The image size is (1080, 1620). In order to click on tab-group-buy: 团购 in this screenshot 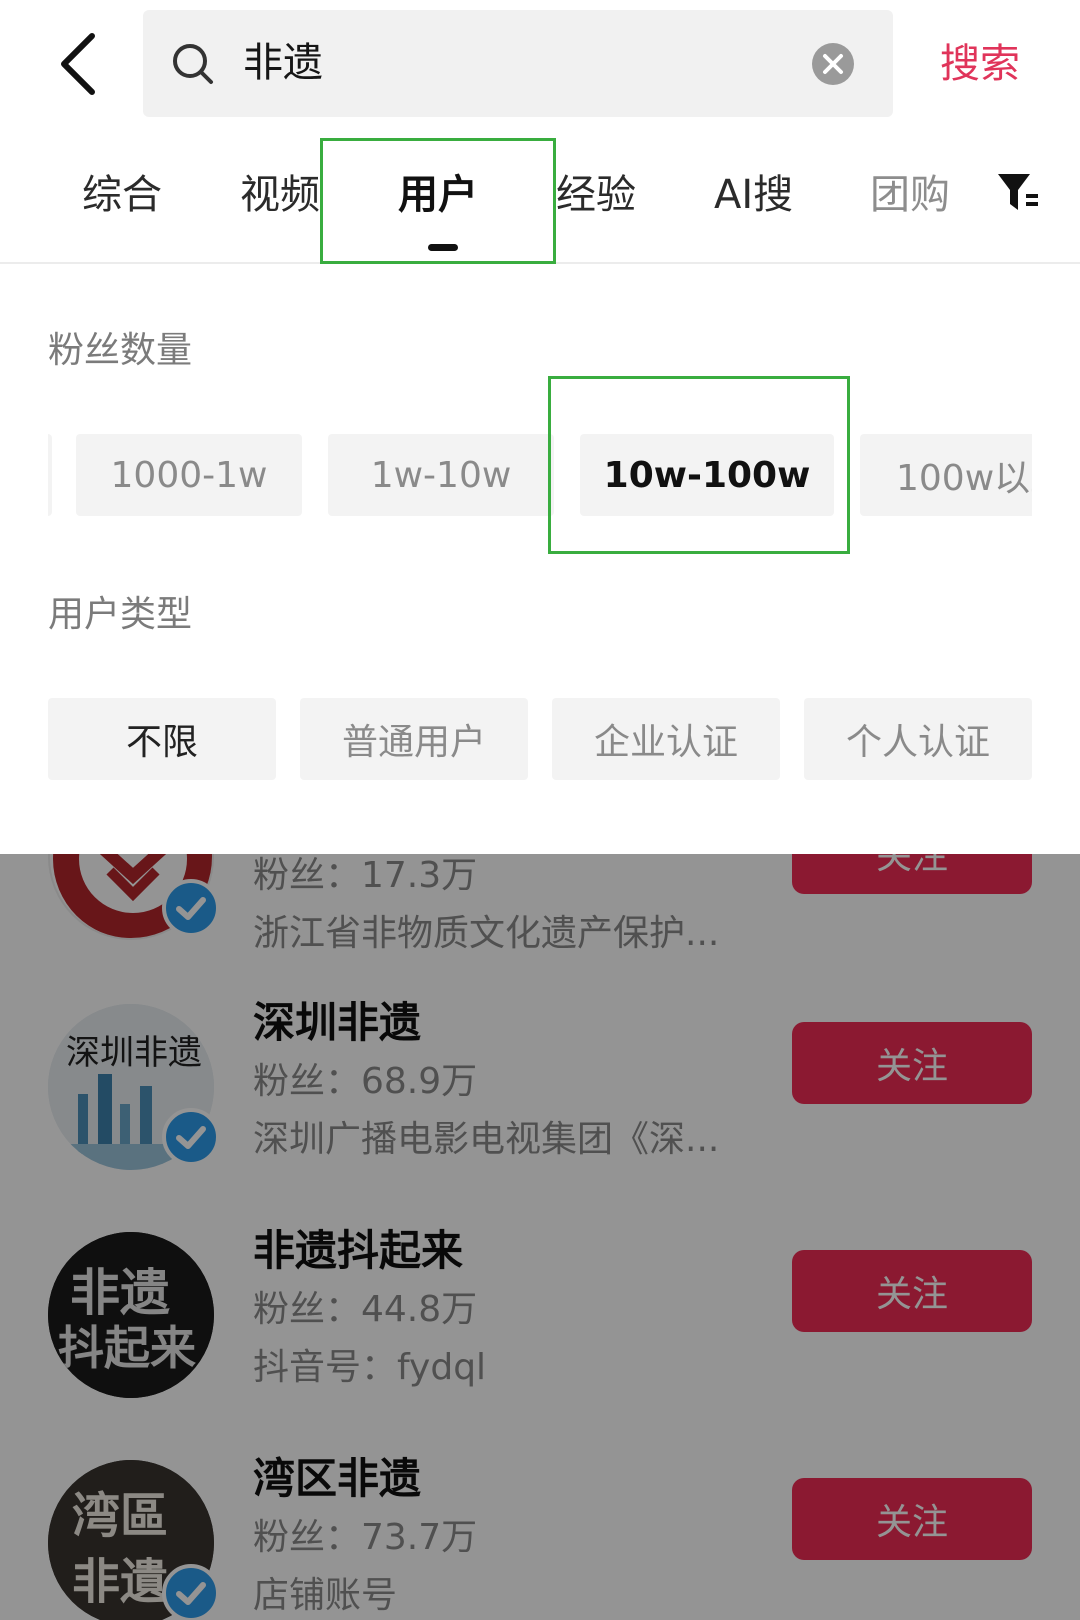, I will do `click(910, 195)`.